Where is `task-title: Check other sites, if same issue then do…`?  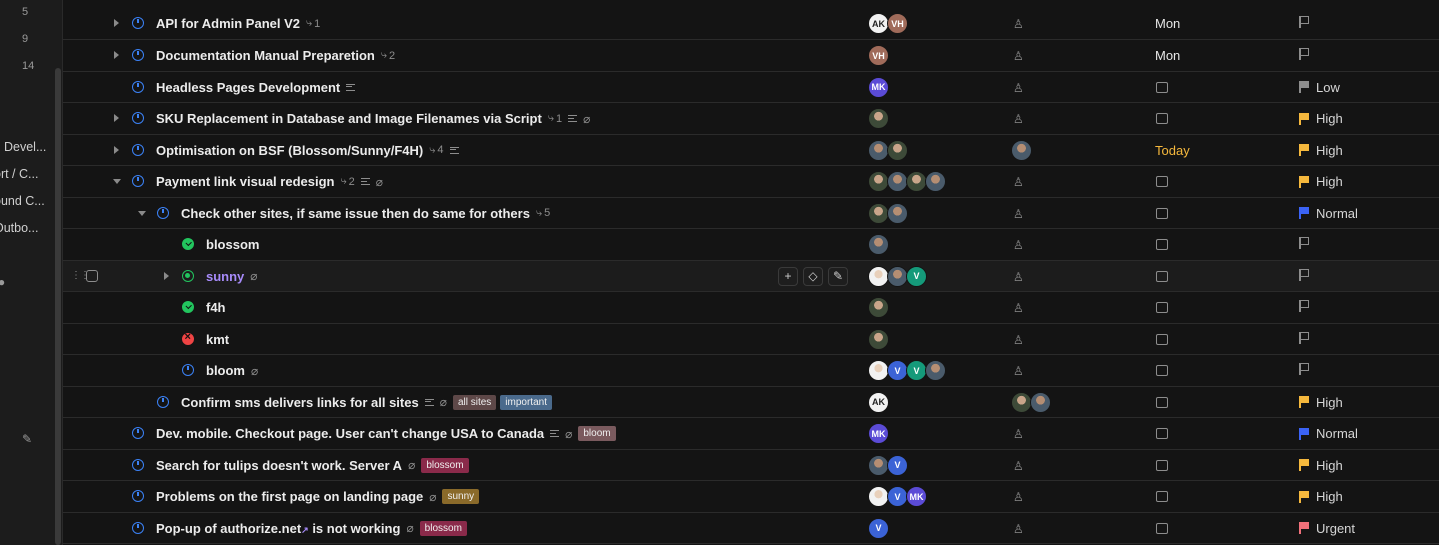
task-title: Check other sites, if same issue then do… is located at coordinates (365, 213).